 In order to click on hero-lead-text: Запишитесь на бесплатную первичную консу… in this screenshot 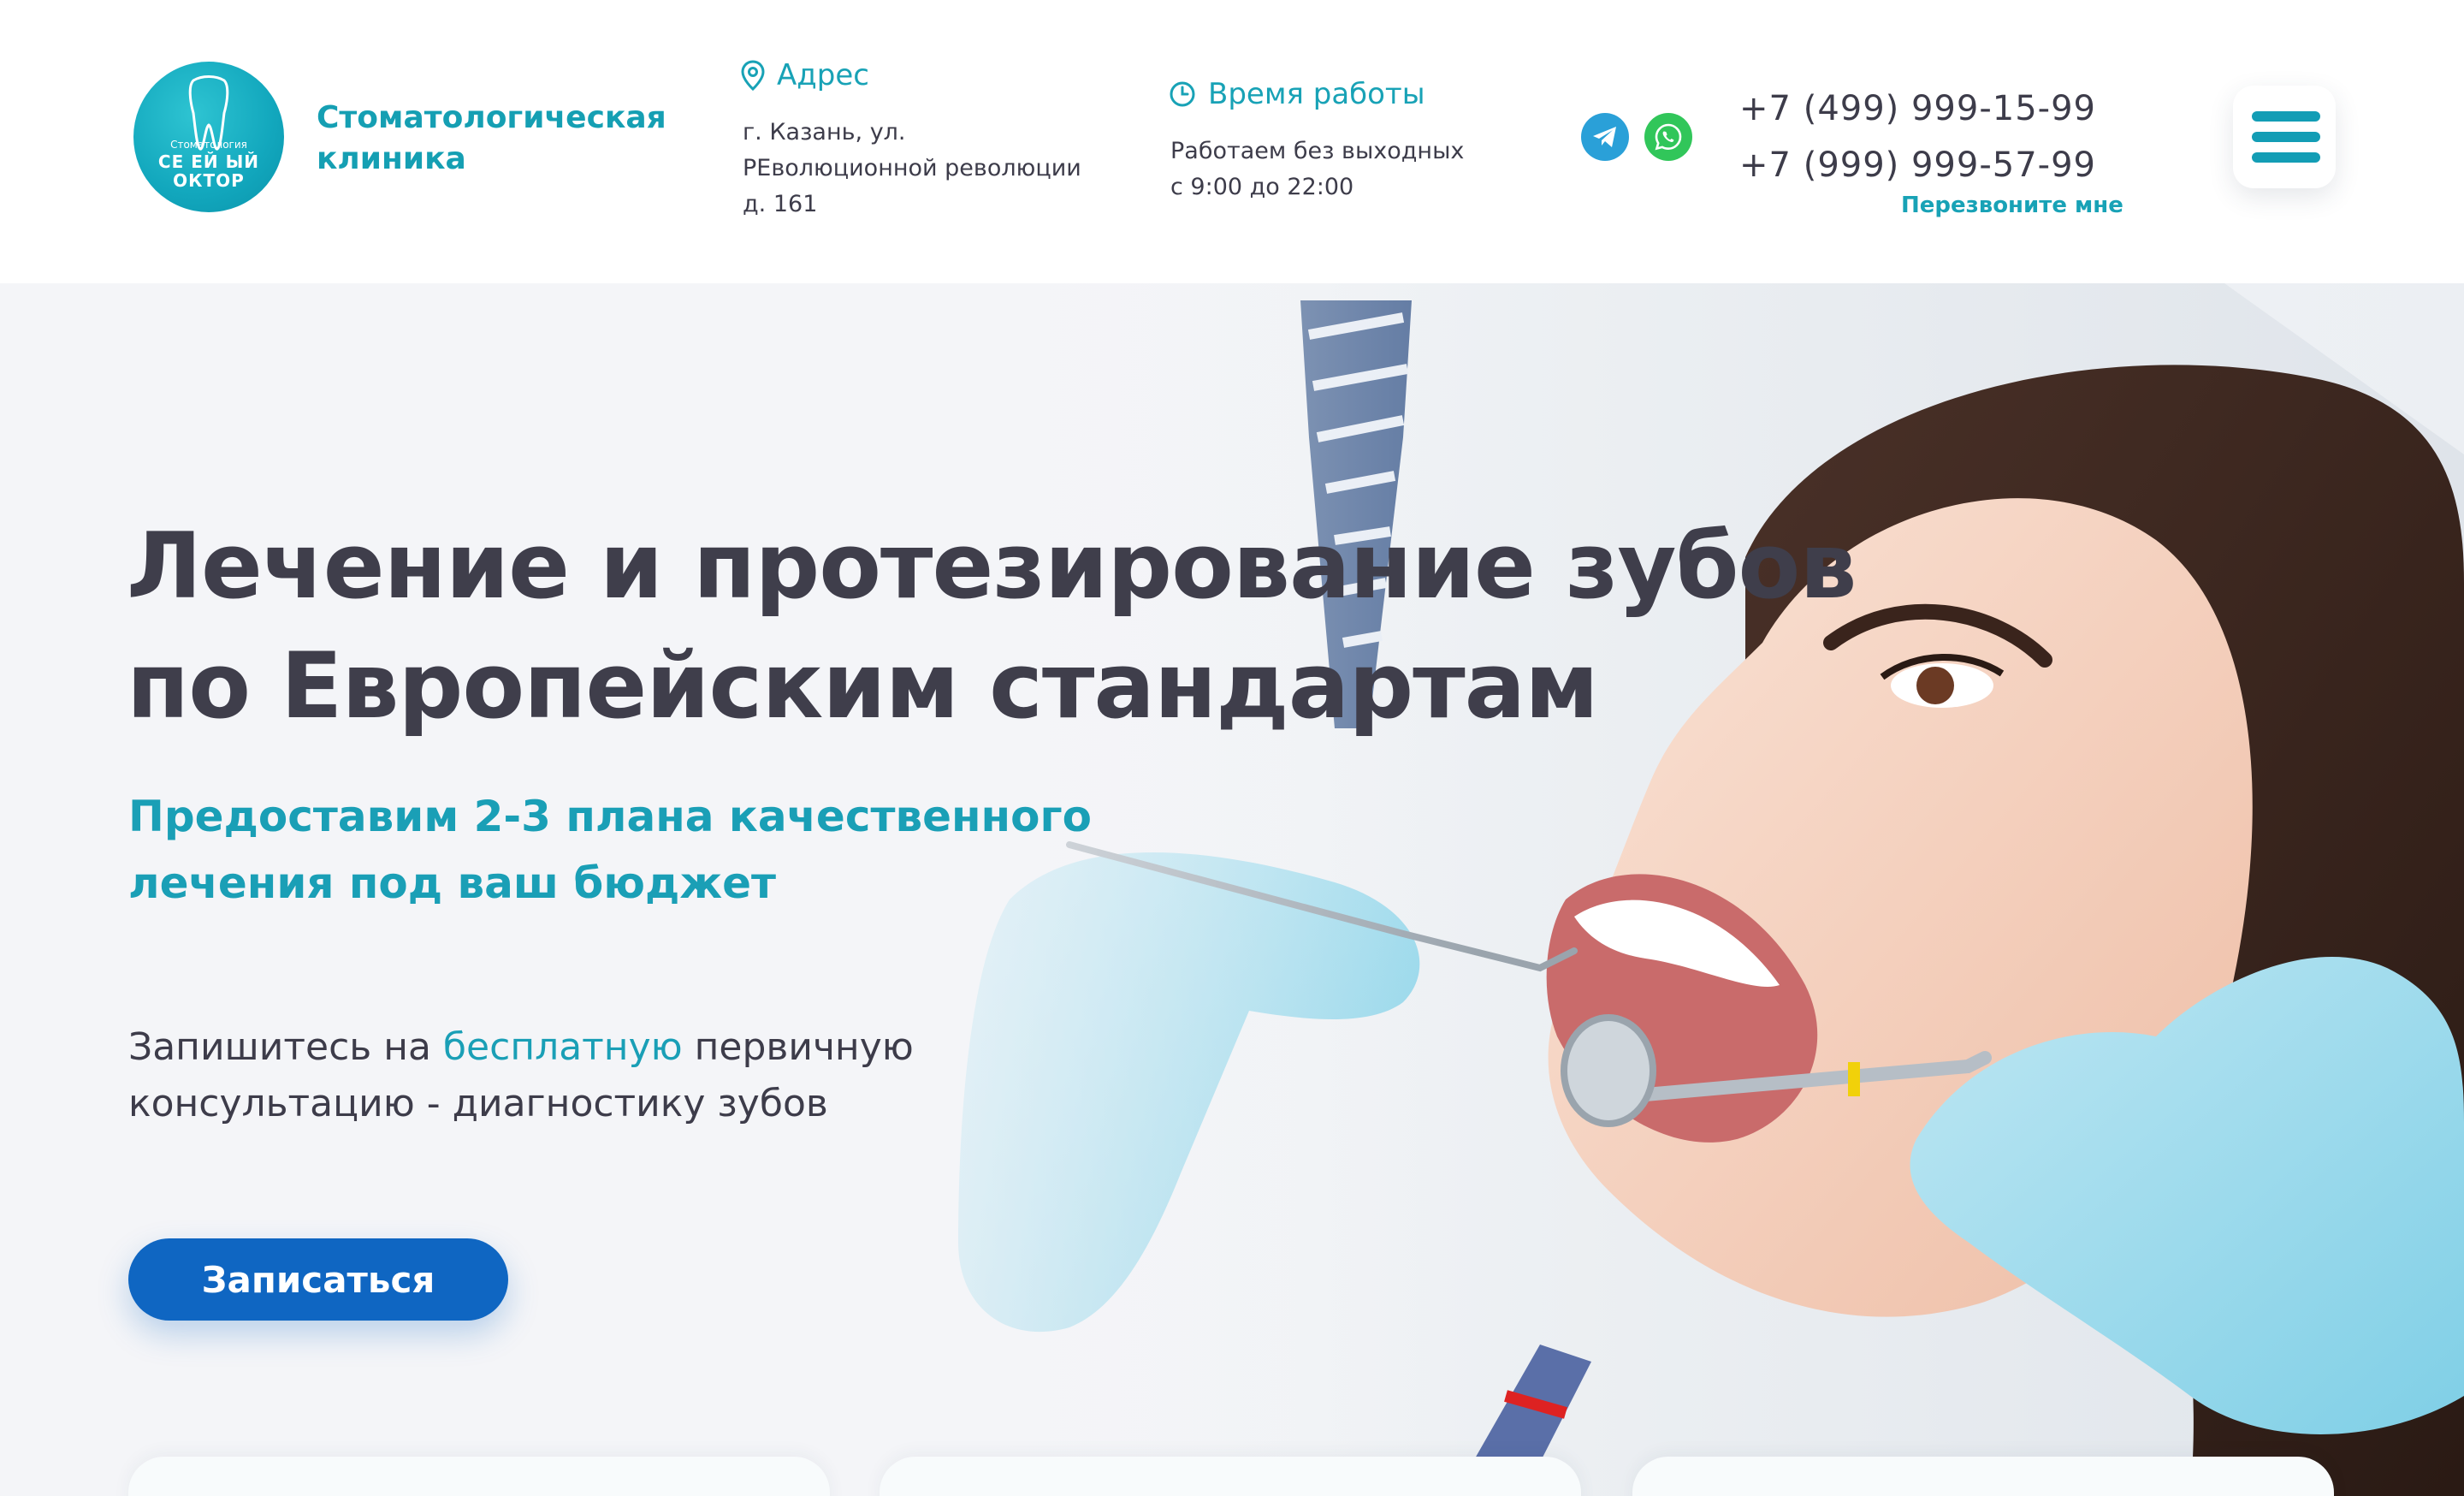, I will do `click(556, 1075)`.